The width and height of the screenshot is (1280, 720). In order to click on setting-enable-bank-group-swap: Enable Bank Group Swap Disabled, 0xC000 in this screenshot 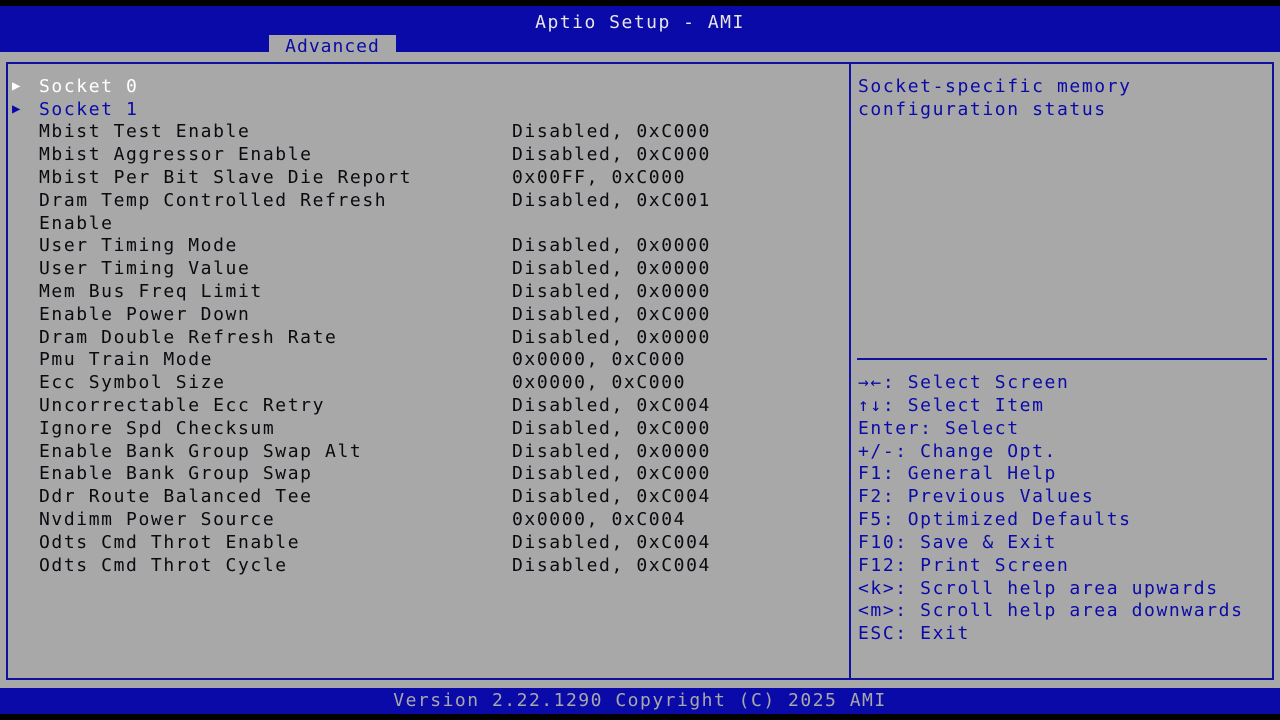, I will do `click(427, 473)`.